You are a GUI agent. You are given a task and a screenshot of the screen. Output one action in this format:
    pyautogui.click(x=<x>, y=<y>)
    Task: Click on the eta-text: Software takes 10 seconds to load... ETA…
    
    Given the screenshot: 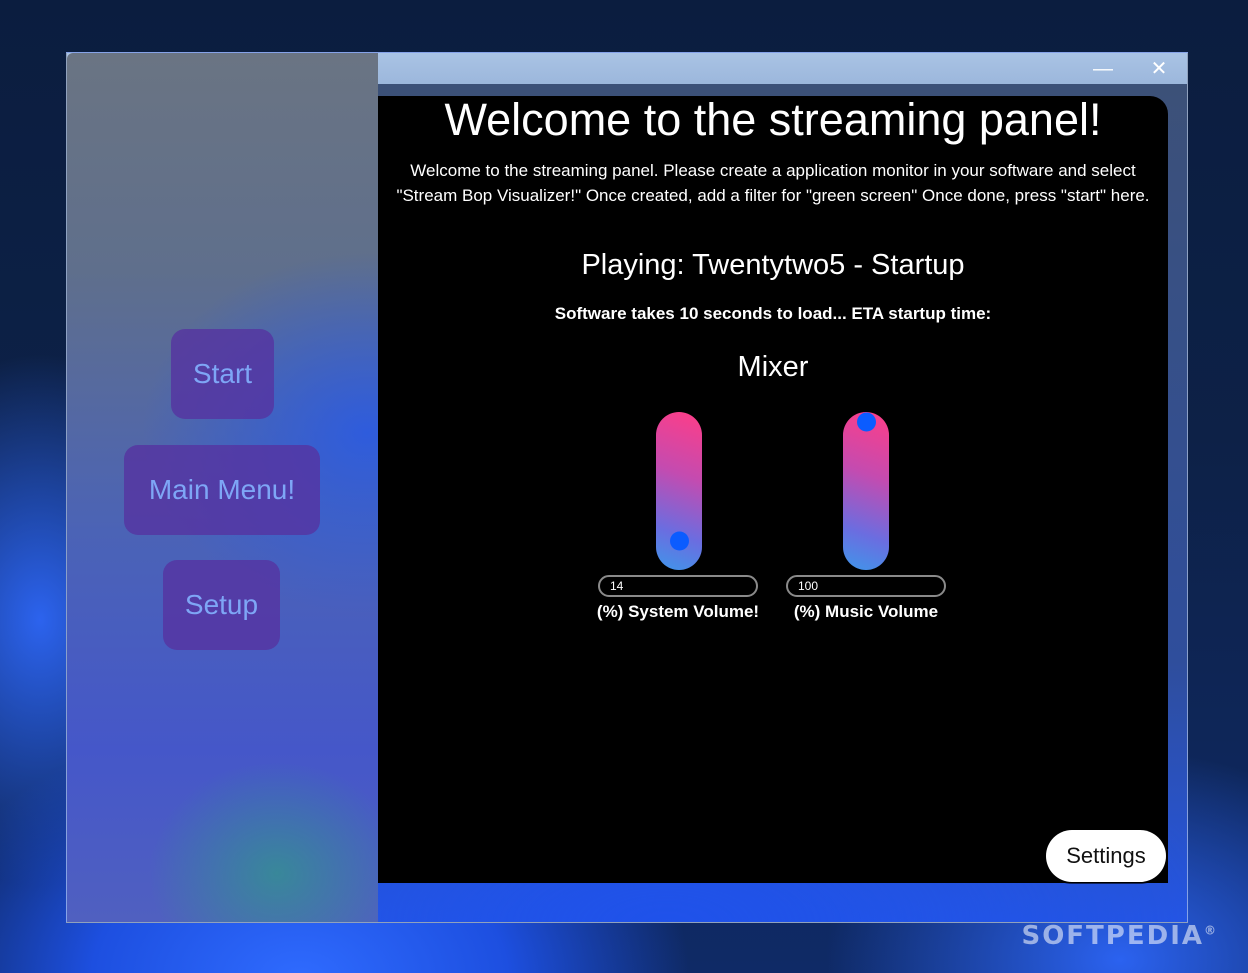 What is the action you would take?
    pyautogui.click(x=773, y=313)
    